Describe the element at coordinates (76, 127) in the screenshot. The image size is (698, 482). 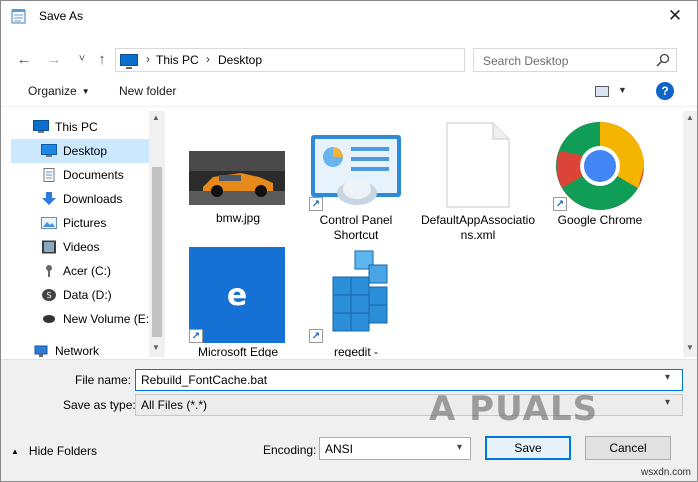
I see `sidebar-item-label: This PC` at that location.